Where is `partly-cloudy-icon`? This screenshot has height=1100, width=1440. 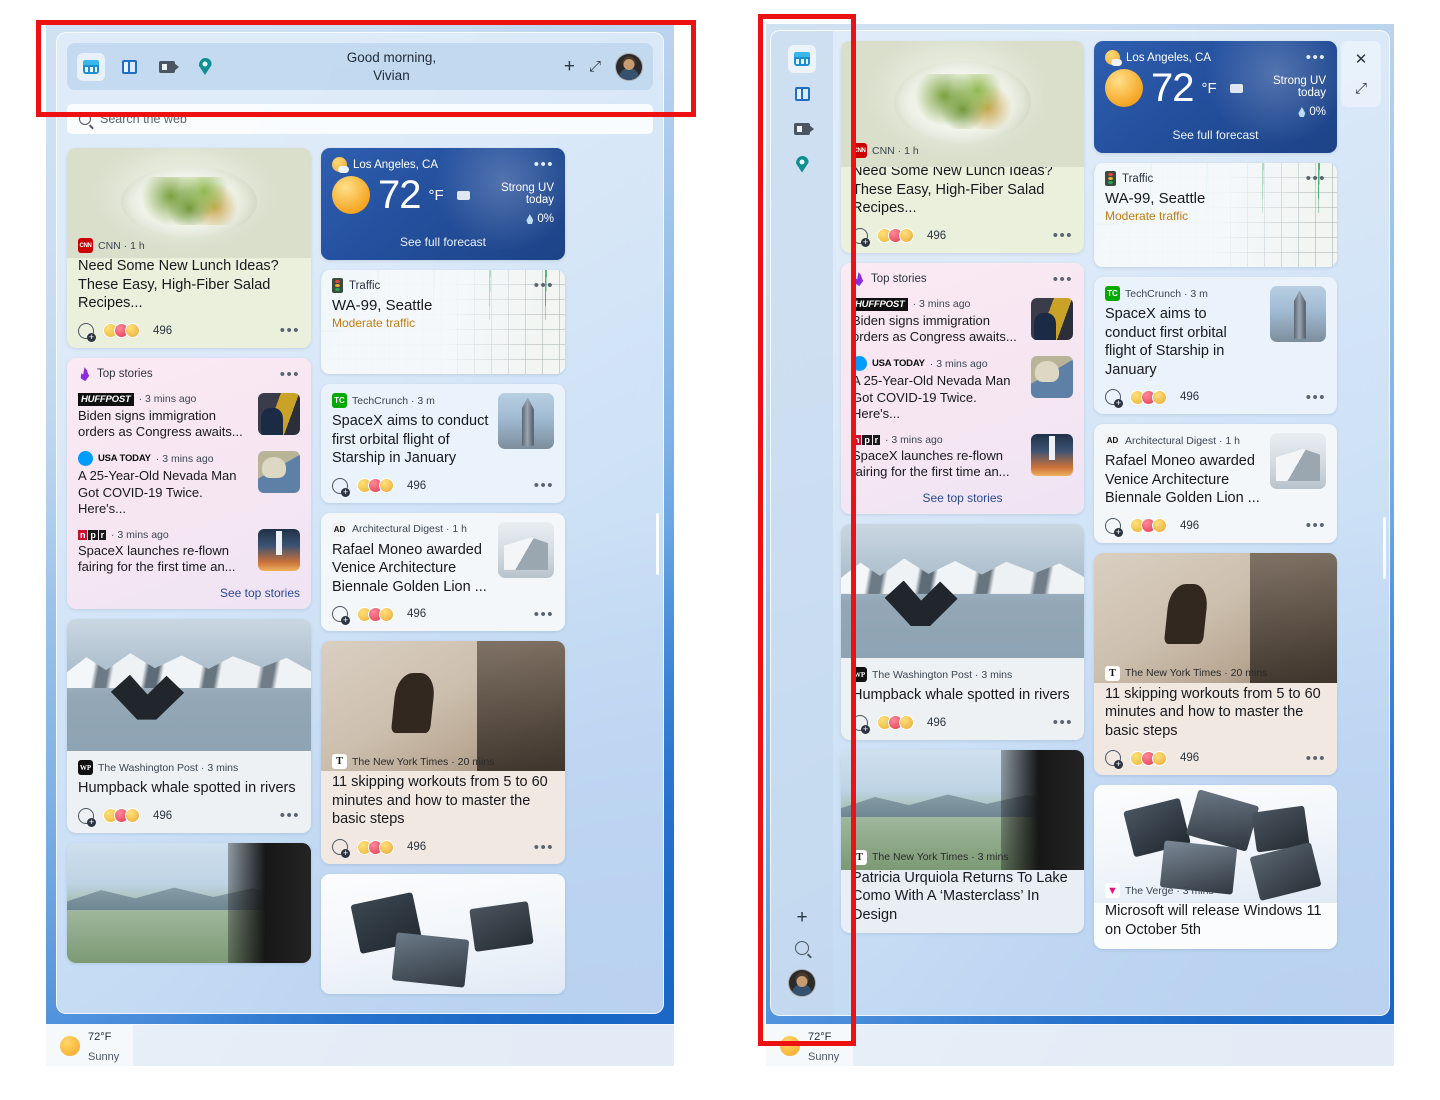
partly-cloudy-icon is located at coordinates (1113, 58).